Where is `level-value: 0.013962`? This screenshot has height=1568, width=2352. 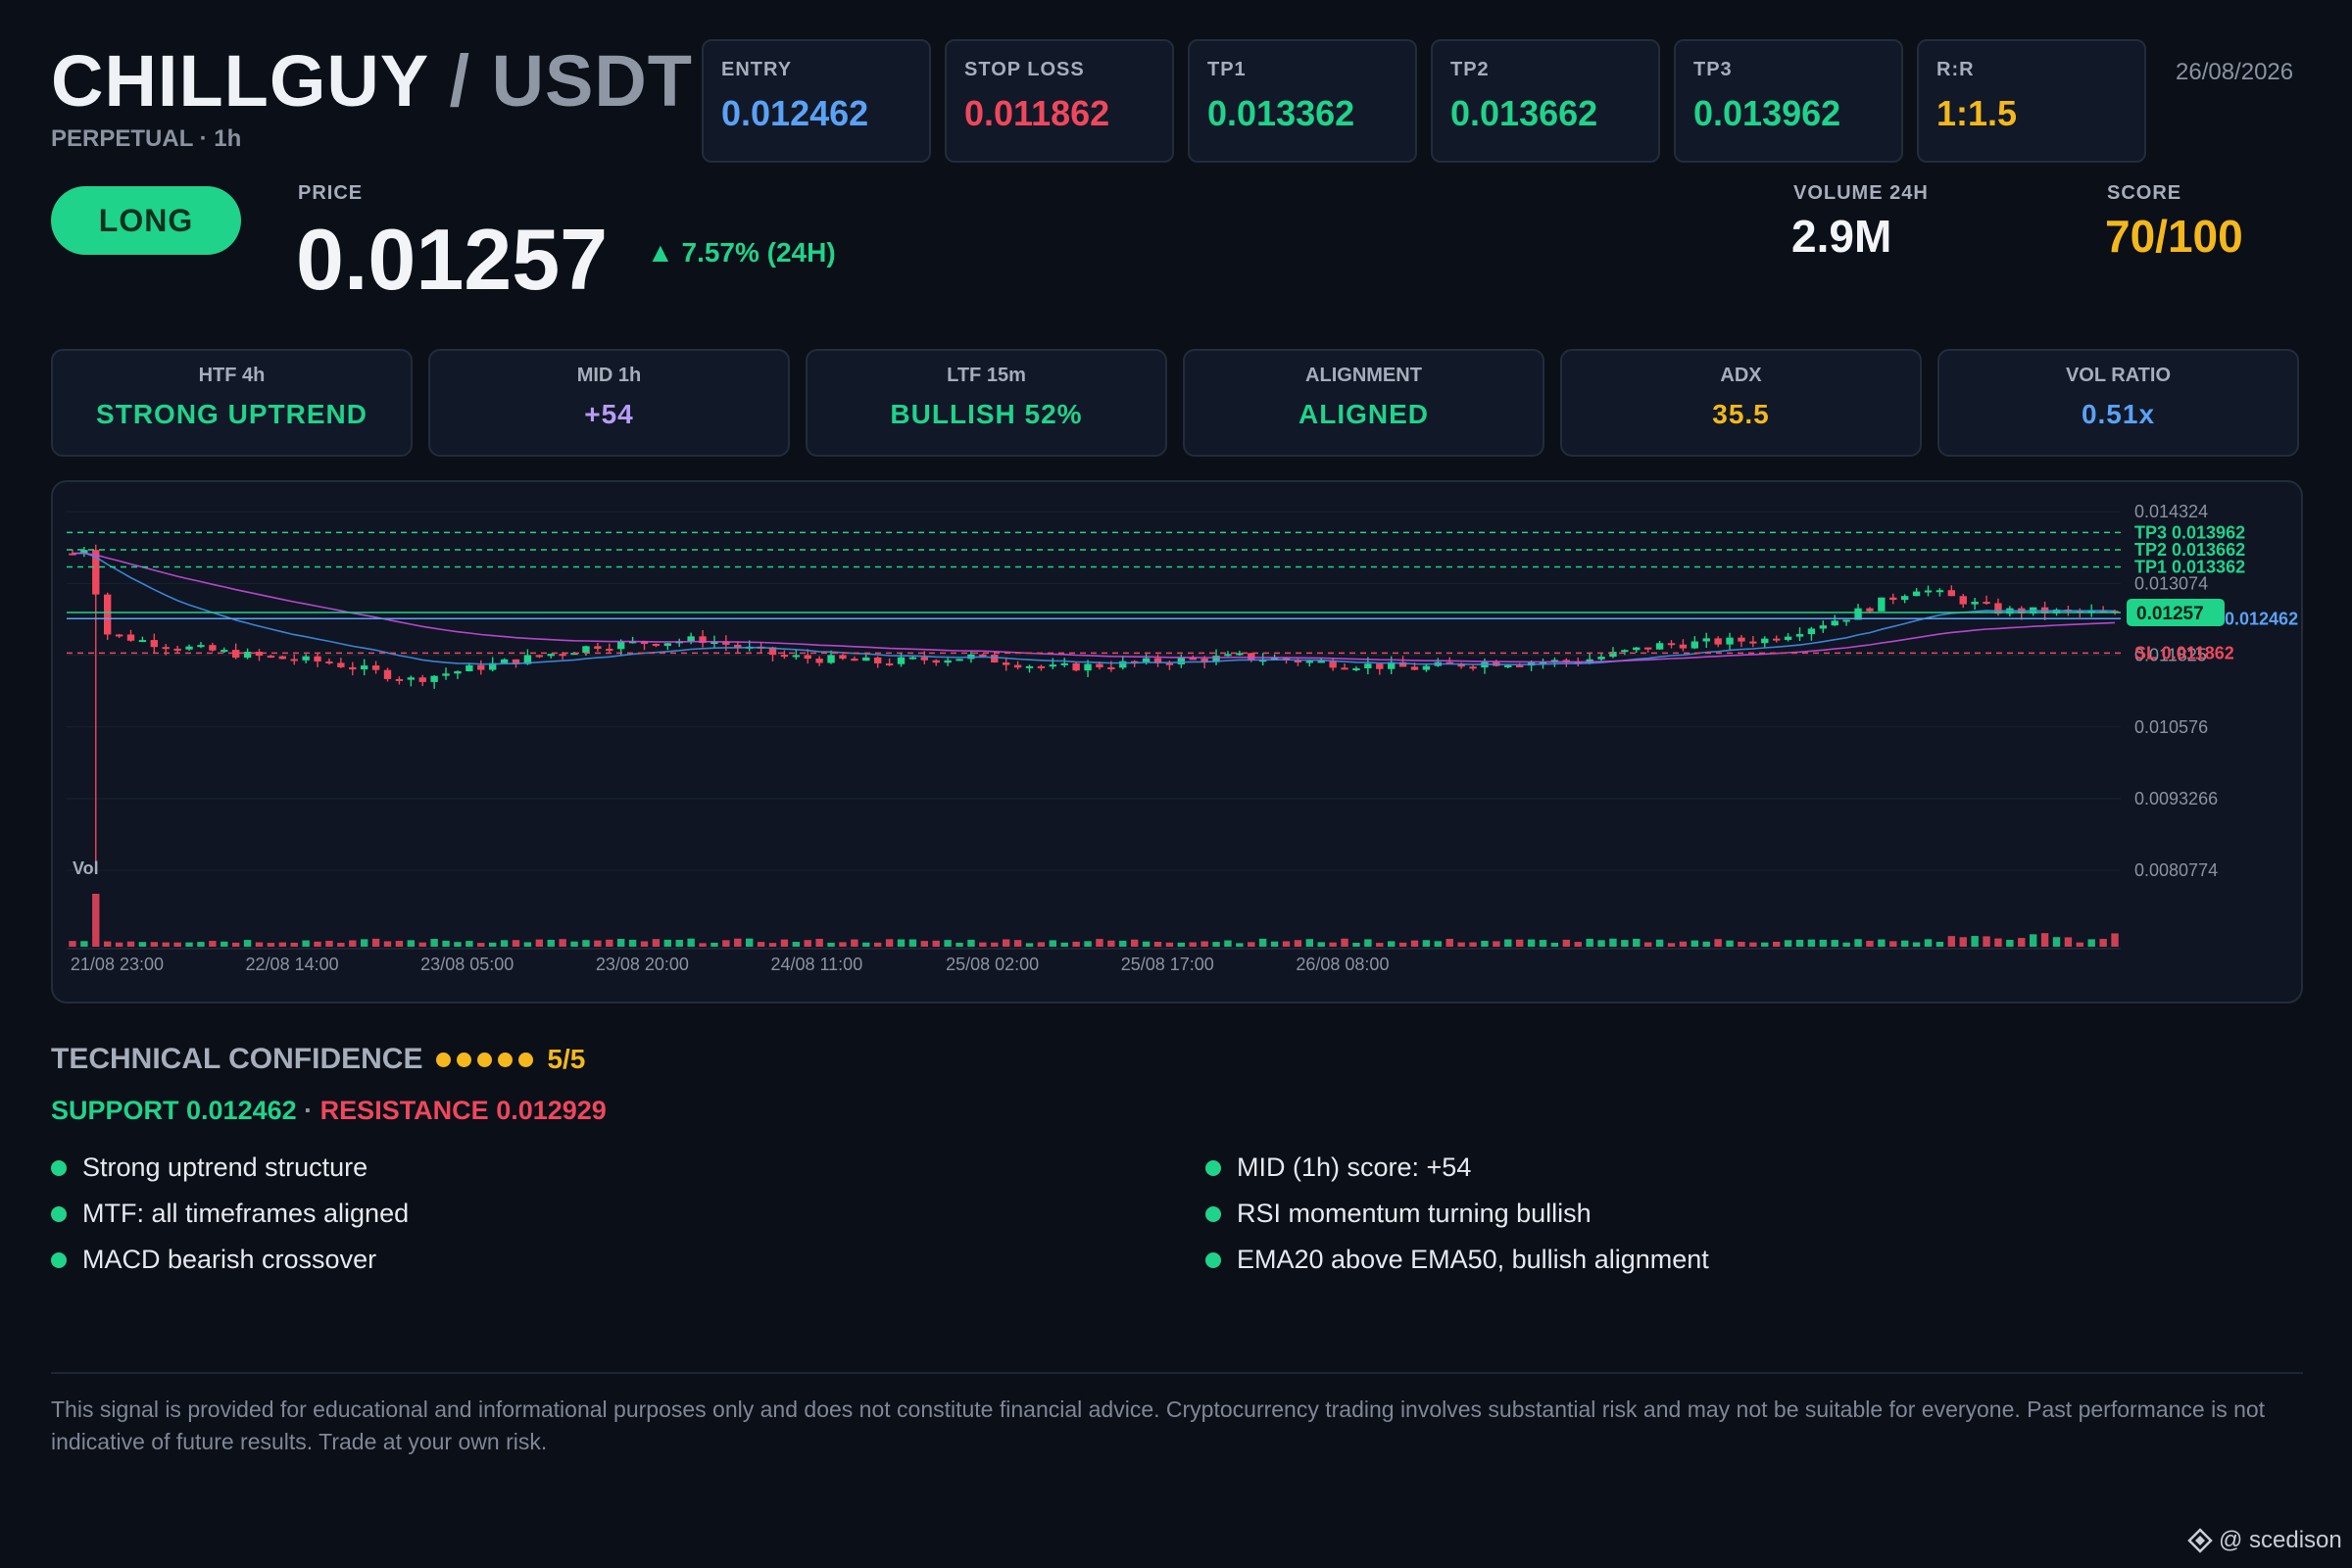 level-value: 0.013962 is located at coordinates (1767, 113).